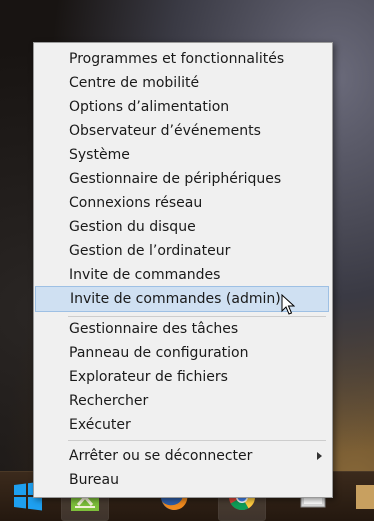 Image resolution: width=374 pixels, height=521 pixels. I want to click on menu-item-label: Système, so click(99, 155).